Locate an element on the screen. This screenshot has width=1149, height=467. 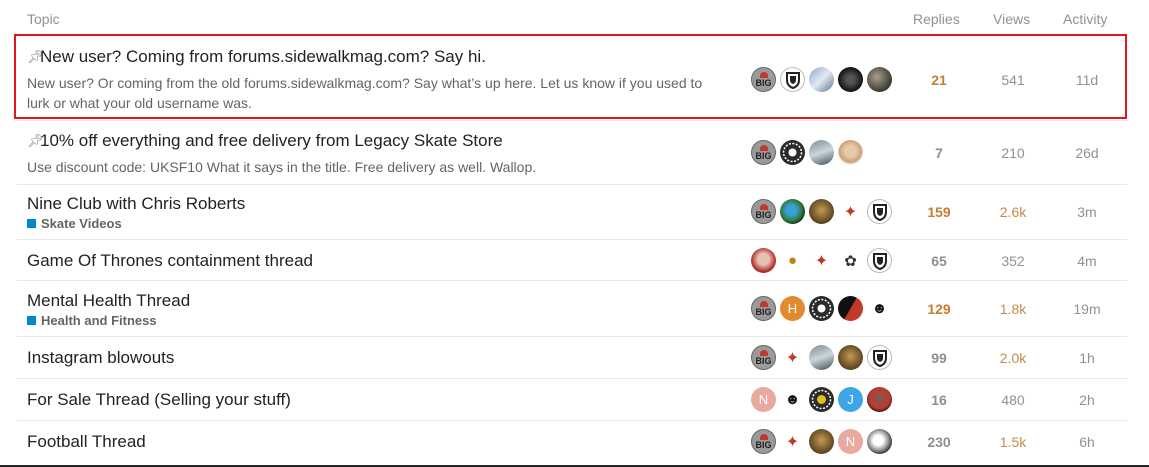
replies-count: 65 is located at coordinates (939, 261).